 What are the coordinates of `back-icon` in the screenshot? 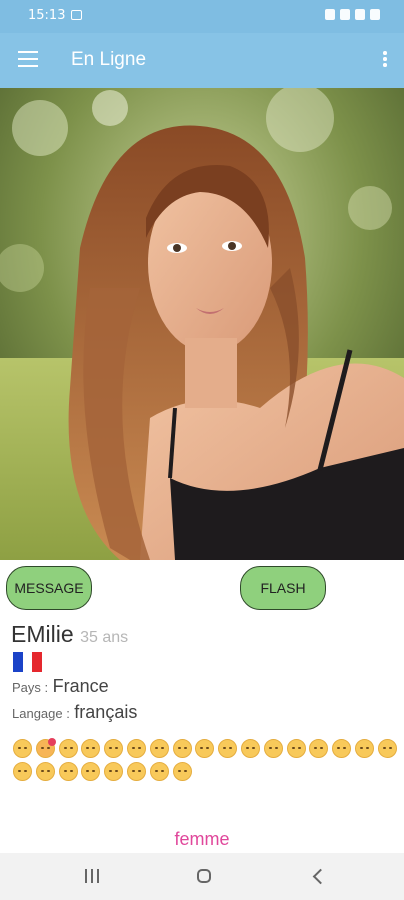 It's located at (318, 876).